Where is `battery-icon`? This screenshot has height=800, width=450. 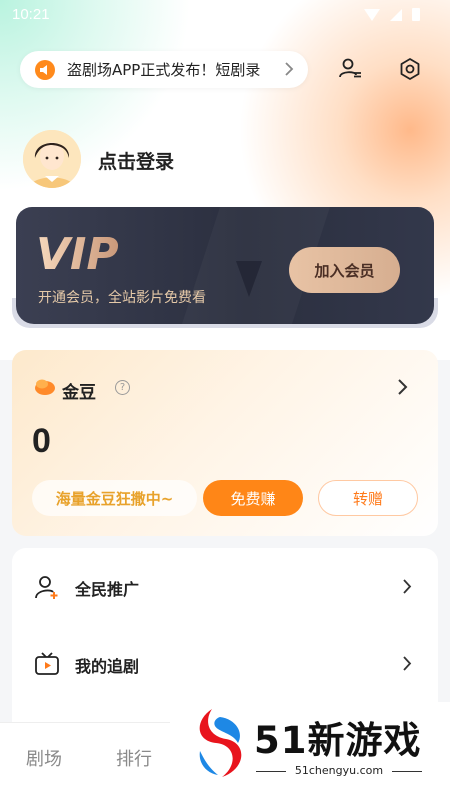 battery-icon is located at coordinates (416, 14).